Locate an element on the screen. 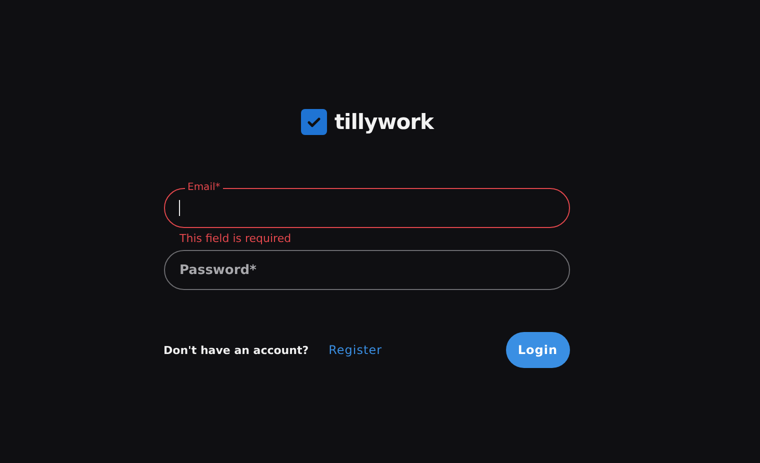 This screenshot has width=760, height=463. register-link: Register is located at coordinates (355, 350).